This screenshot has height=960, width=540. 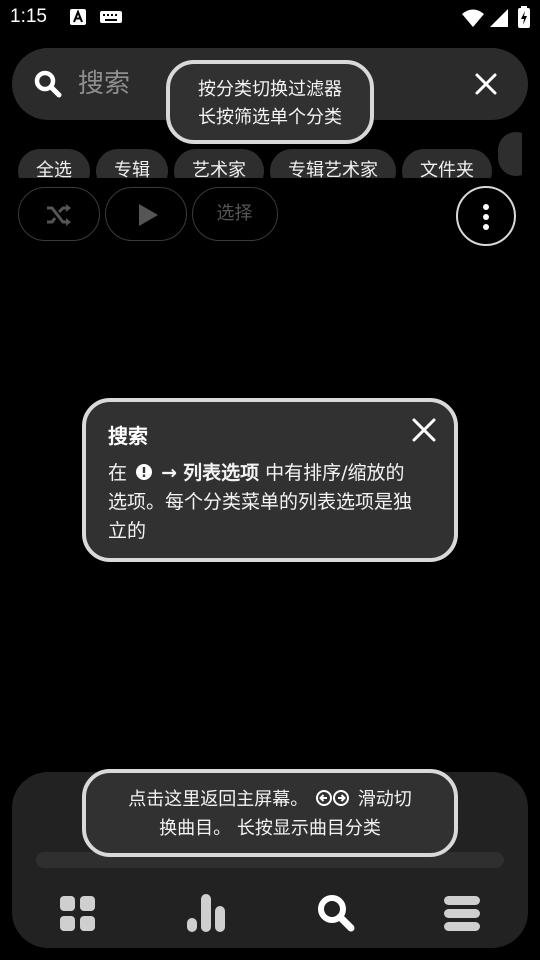 What do you see at coordinates (447, 163) in the screenshot?
I see `chip-folder: 文件夹` at bounding box center [447, 163].